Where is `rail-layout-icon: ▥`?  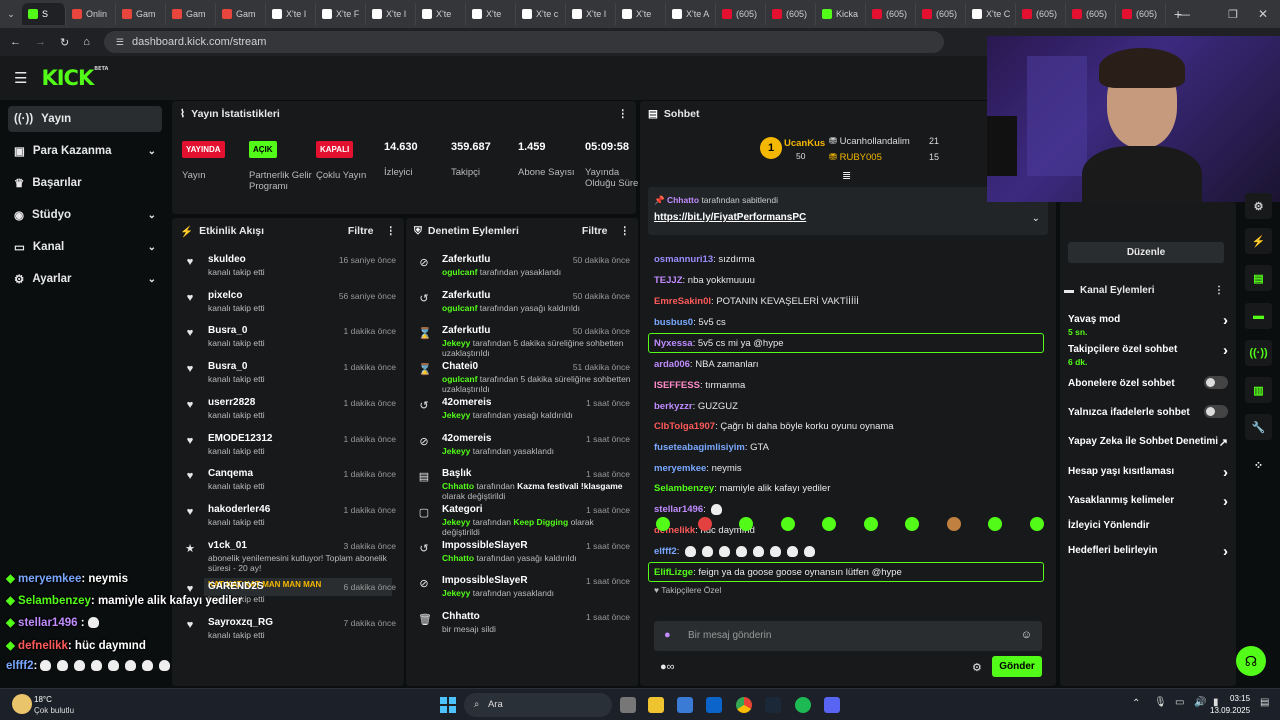 rail-layout-icon: ▥ is located at coordinates (1258, 390).